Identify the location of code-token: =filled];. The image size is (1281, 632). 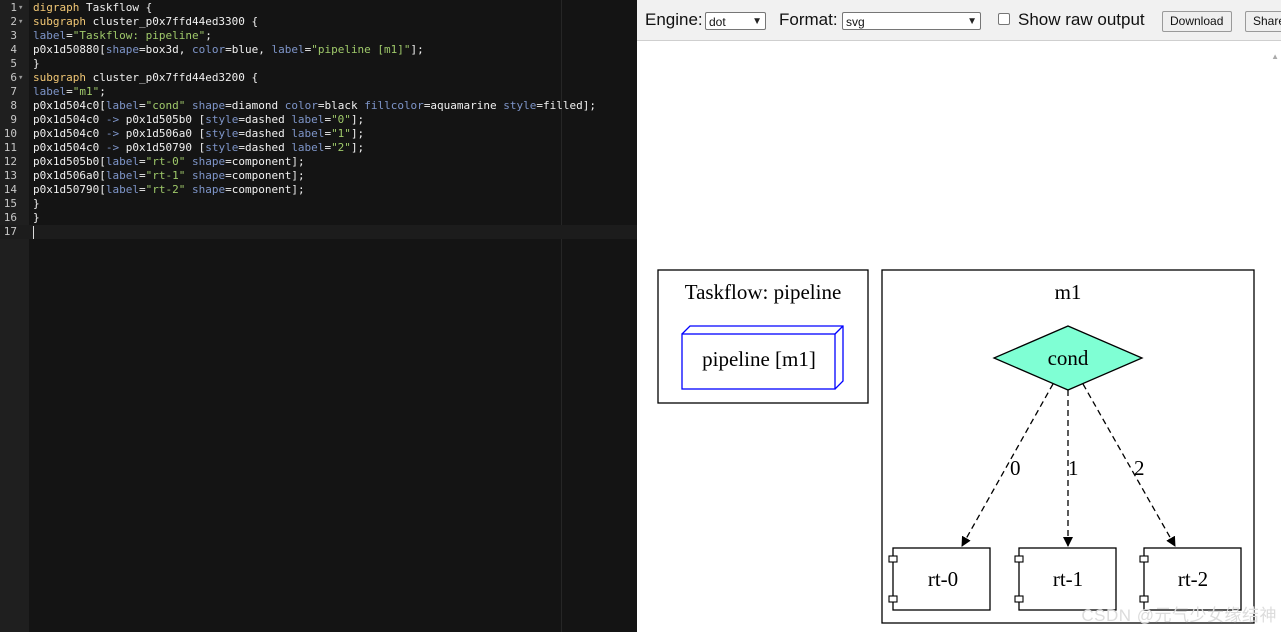
(566, 105).